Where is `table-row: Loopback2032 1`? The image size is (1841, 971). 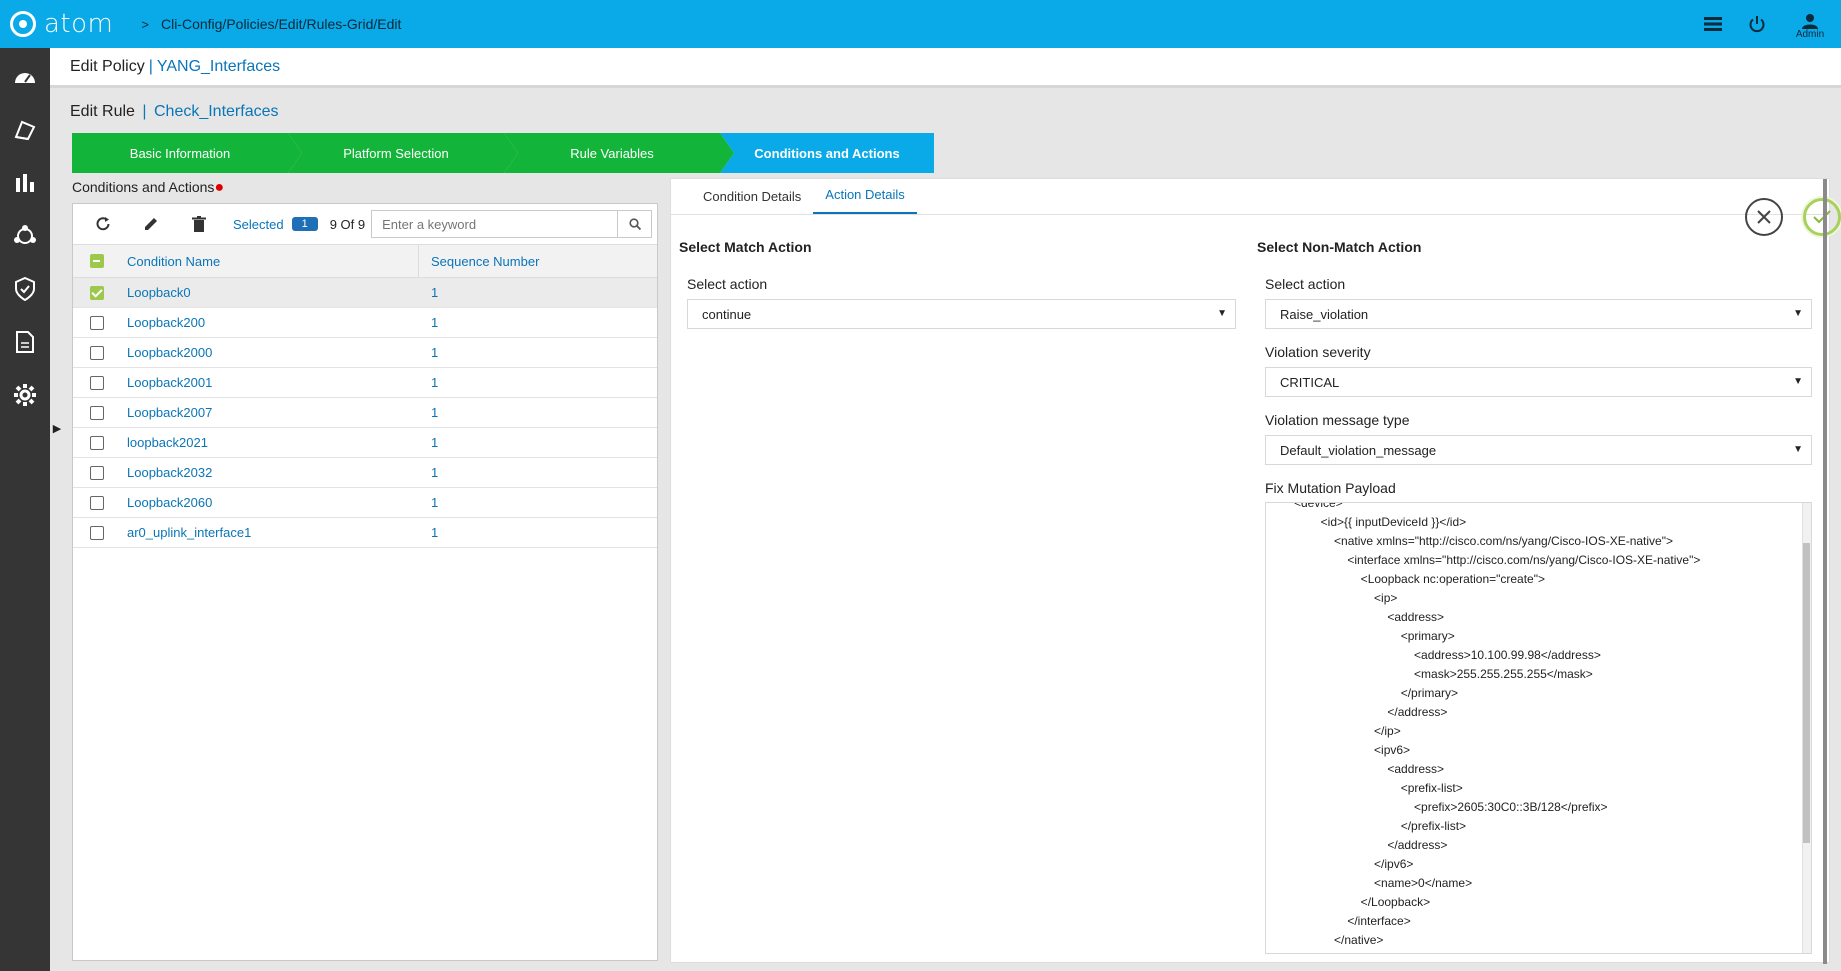
table-row: Loopback2032 1 is located at coordinates (365, 473).